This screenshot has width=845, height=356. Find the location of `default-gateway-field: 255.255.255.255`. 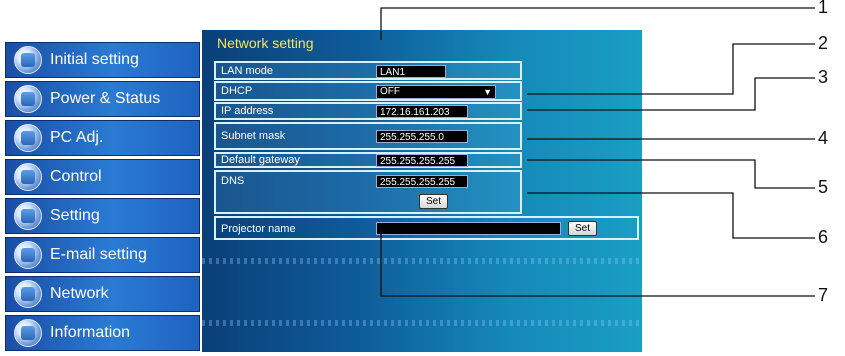

default-gateway-field: 255.255.255.255 is located at coordinates (422, 160).